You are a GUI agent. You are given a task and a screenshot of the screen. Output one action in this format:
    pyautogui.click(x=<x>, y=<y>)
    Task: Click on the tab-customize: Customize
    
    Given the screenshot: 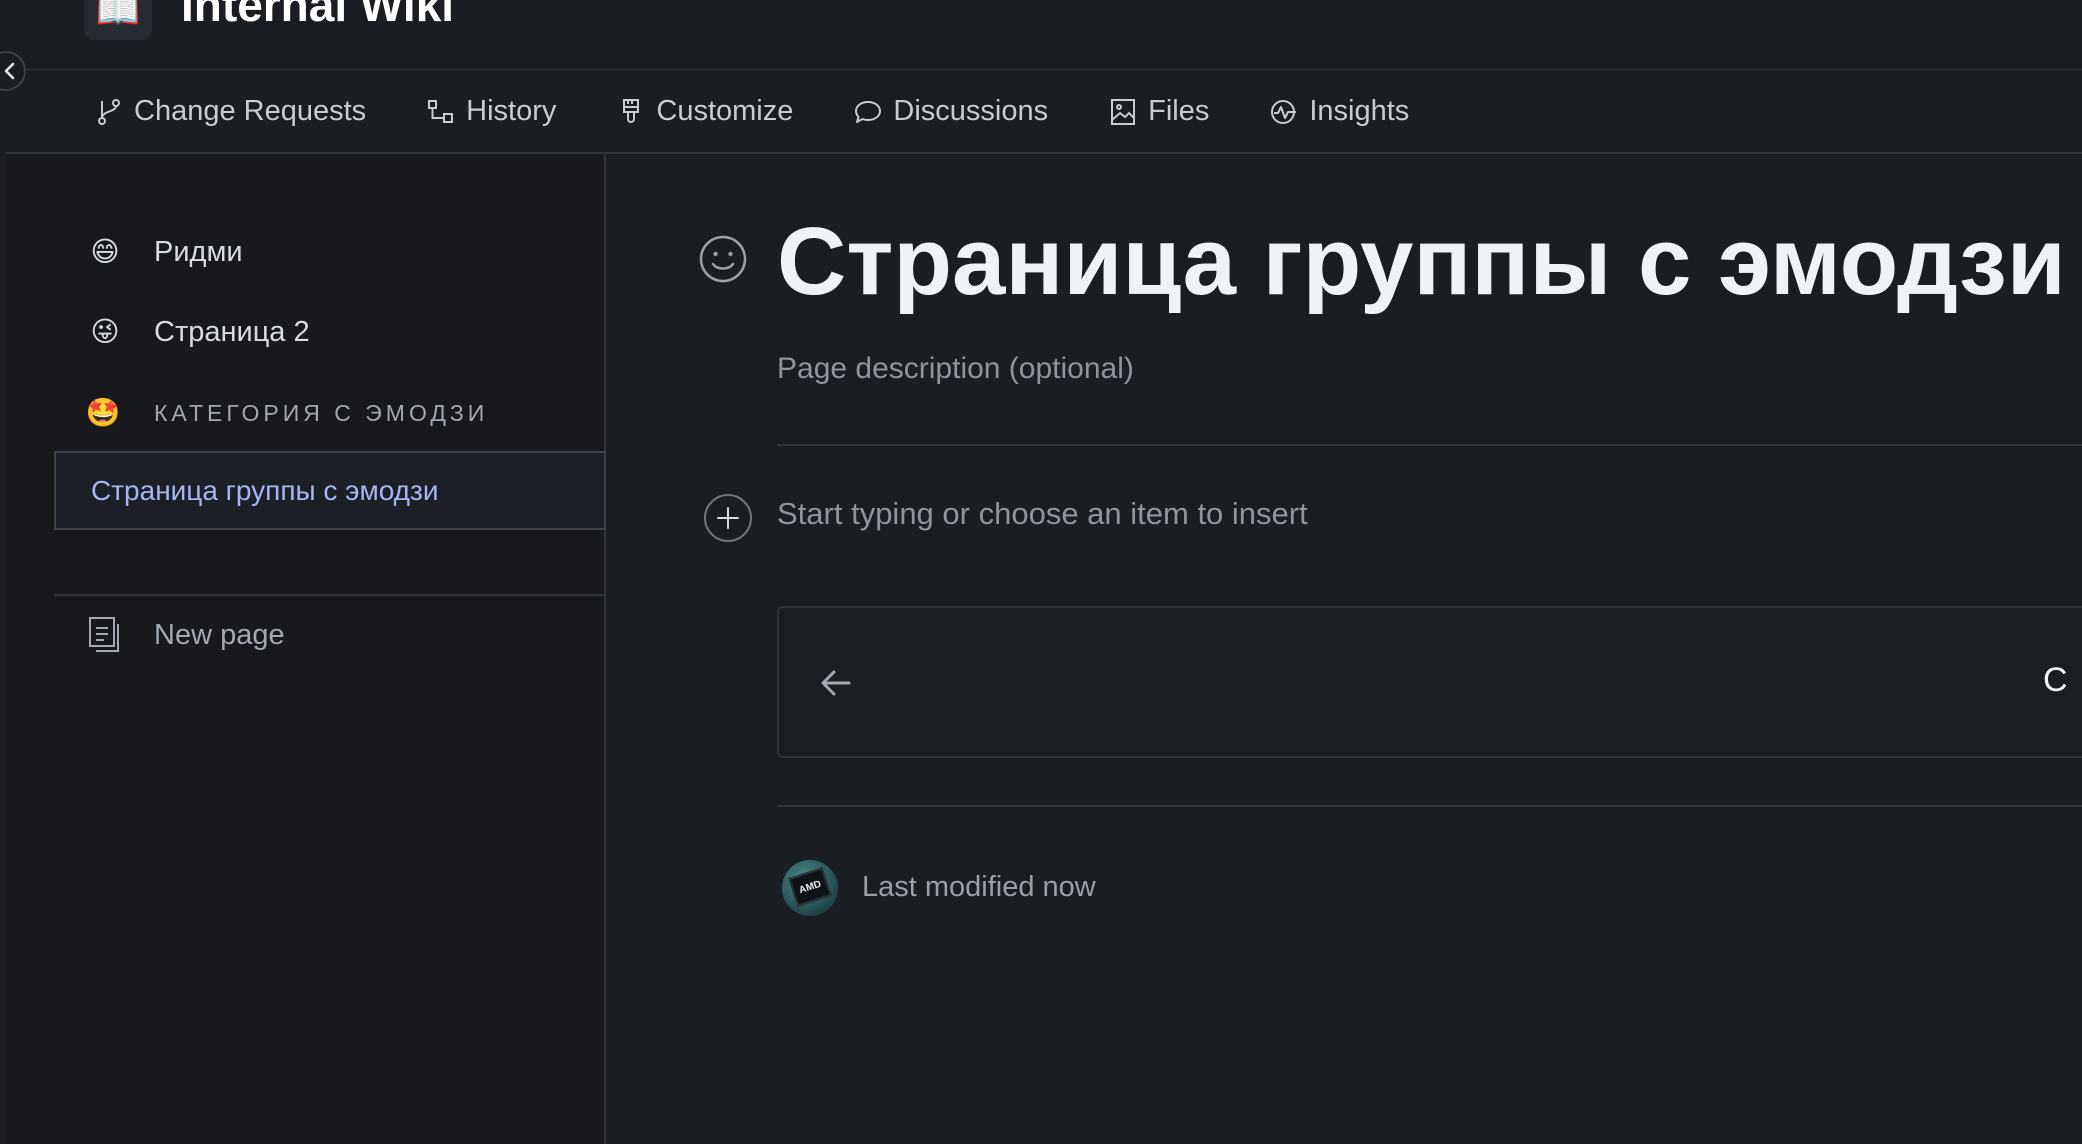 What is the action you would take?
    pyautogui.click(x=704, y=112)
    